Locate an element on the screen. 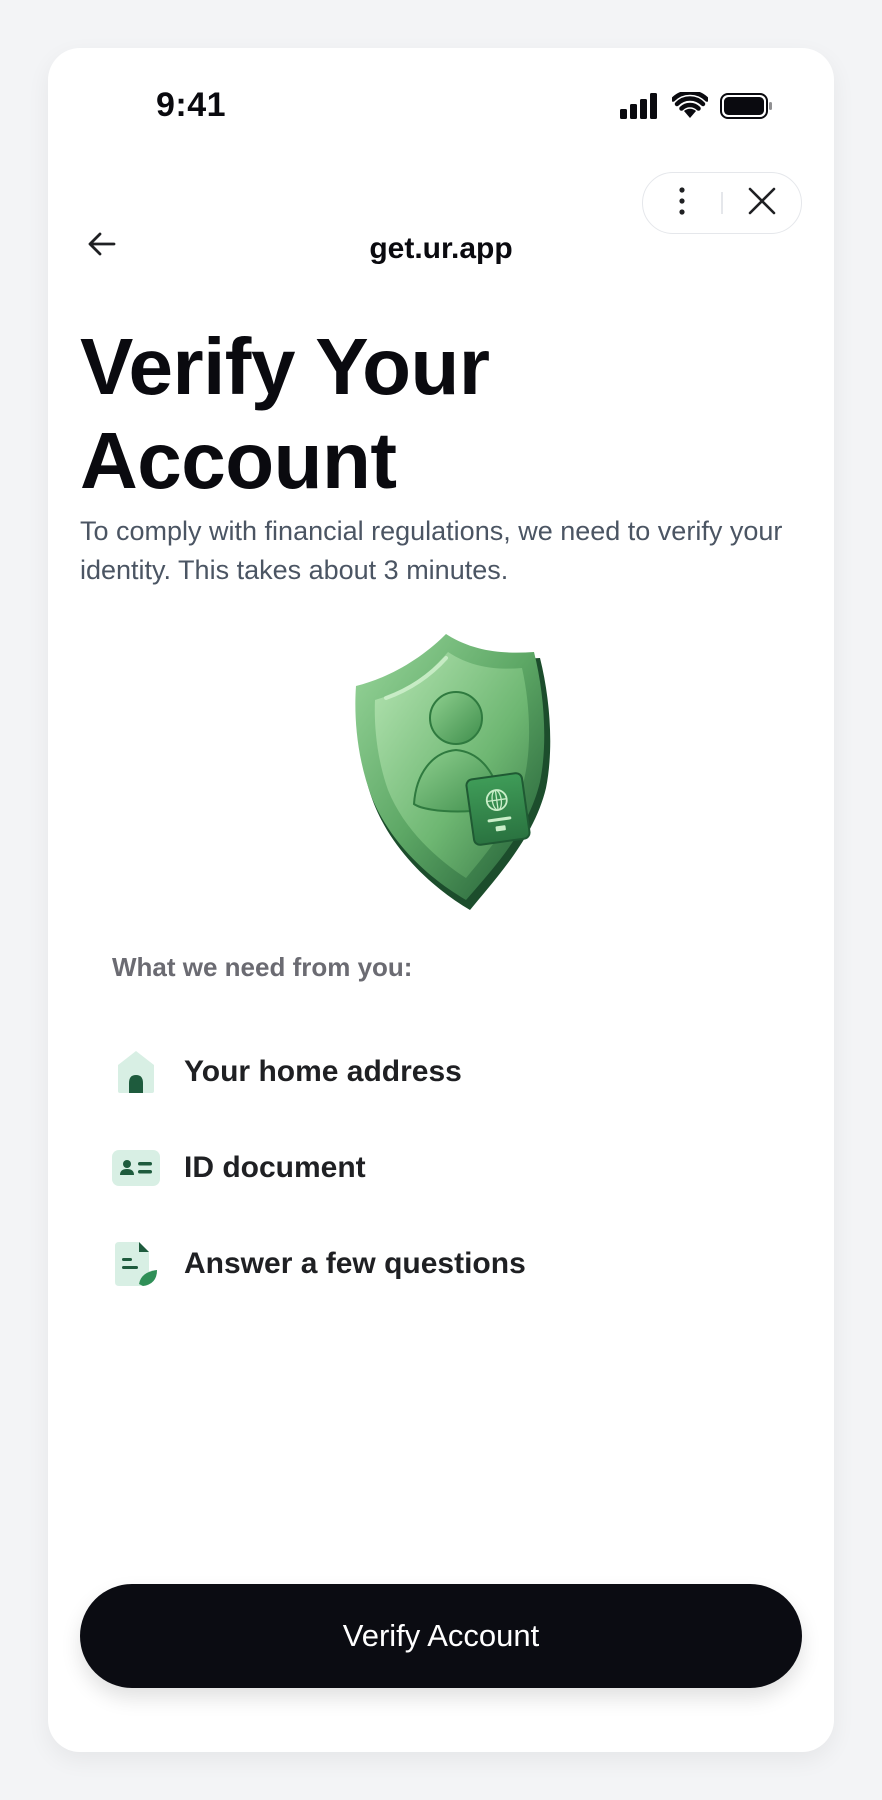 The image size is (882, 1800). more-button is located at coordinates (682, 203).